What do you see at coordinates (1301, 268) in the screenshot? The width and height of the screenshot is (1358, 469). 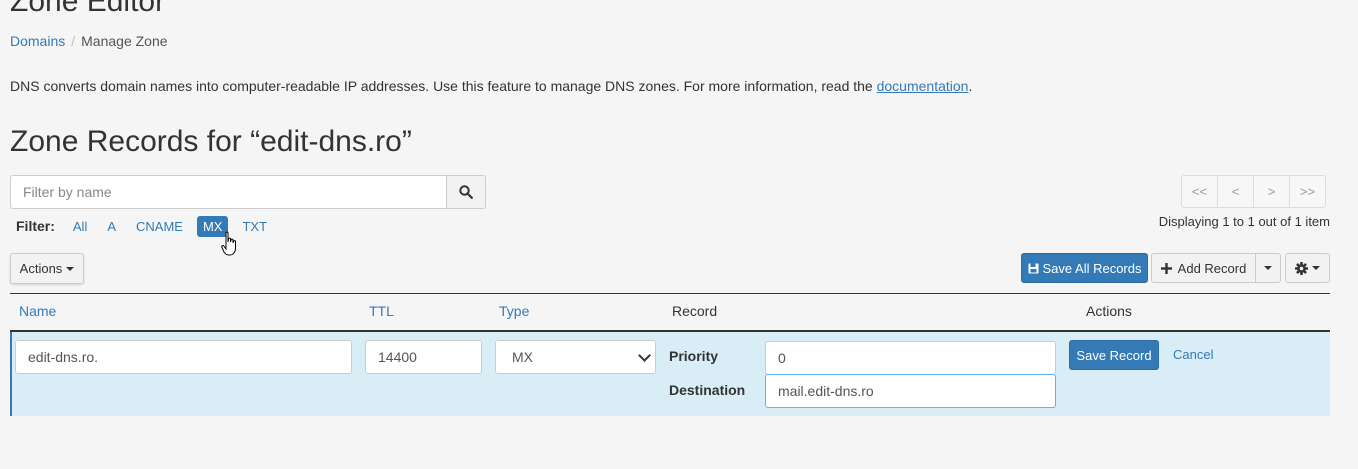 I see `gear-icon` at bounding box center [1301, 268].